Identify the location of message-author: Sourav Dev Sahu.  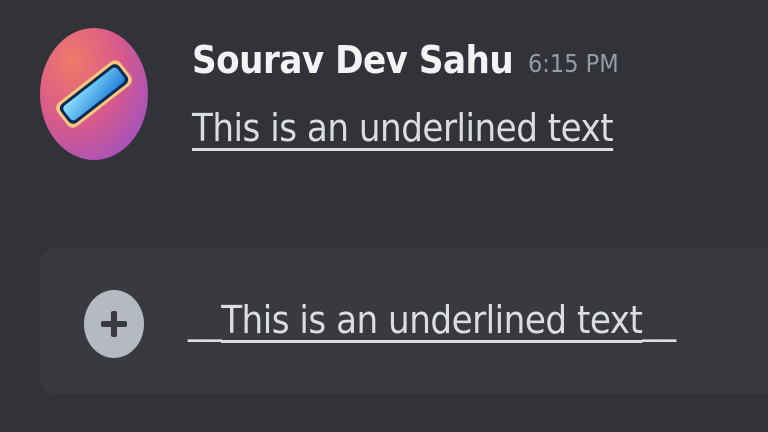
(353, 60).